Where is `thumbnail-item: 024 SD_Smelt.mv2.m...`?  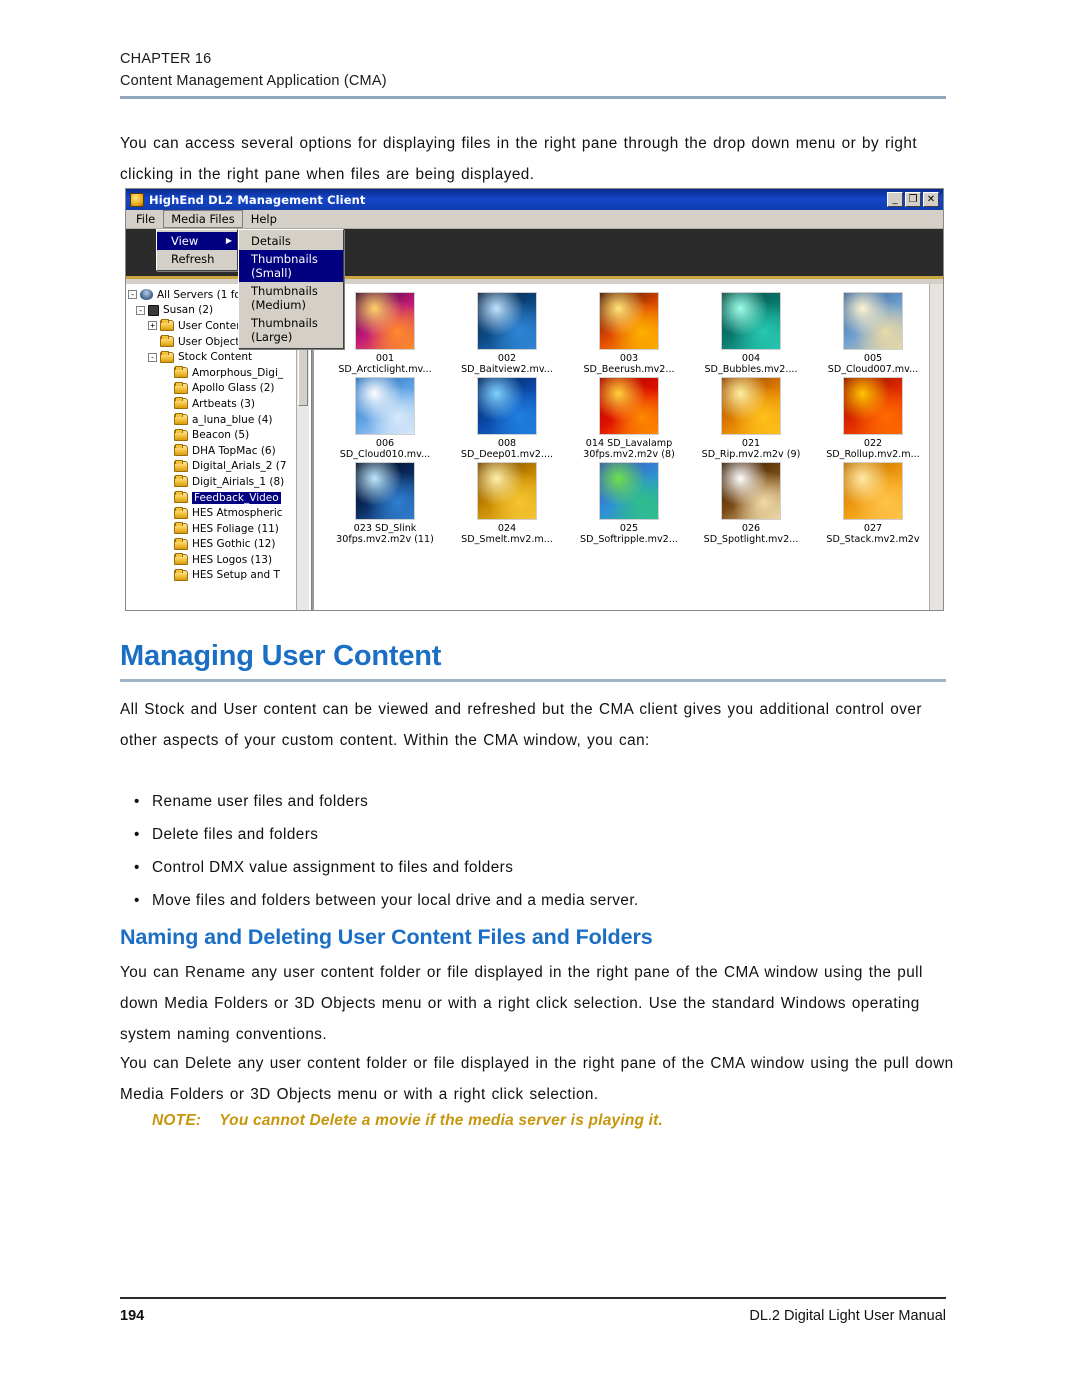
thumbnail-item: 024 SD_Smelt.mv2.m... is located at coordinates (507, 502).